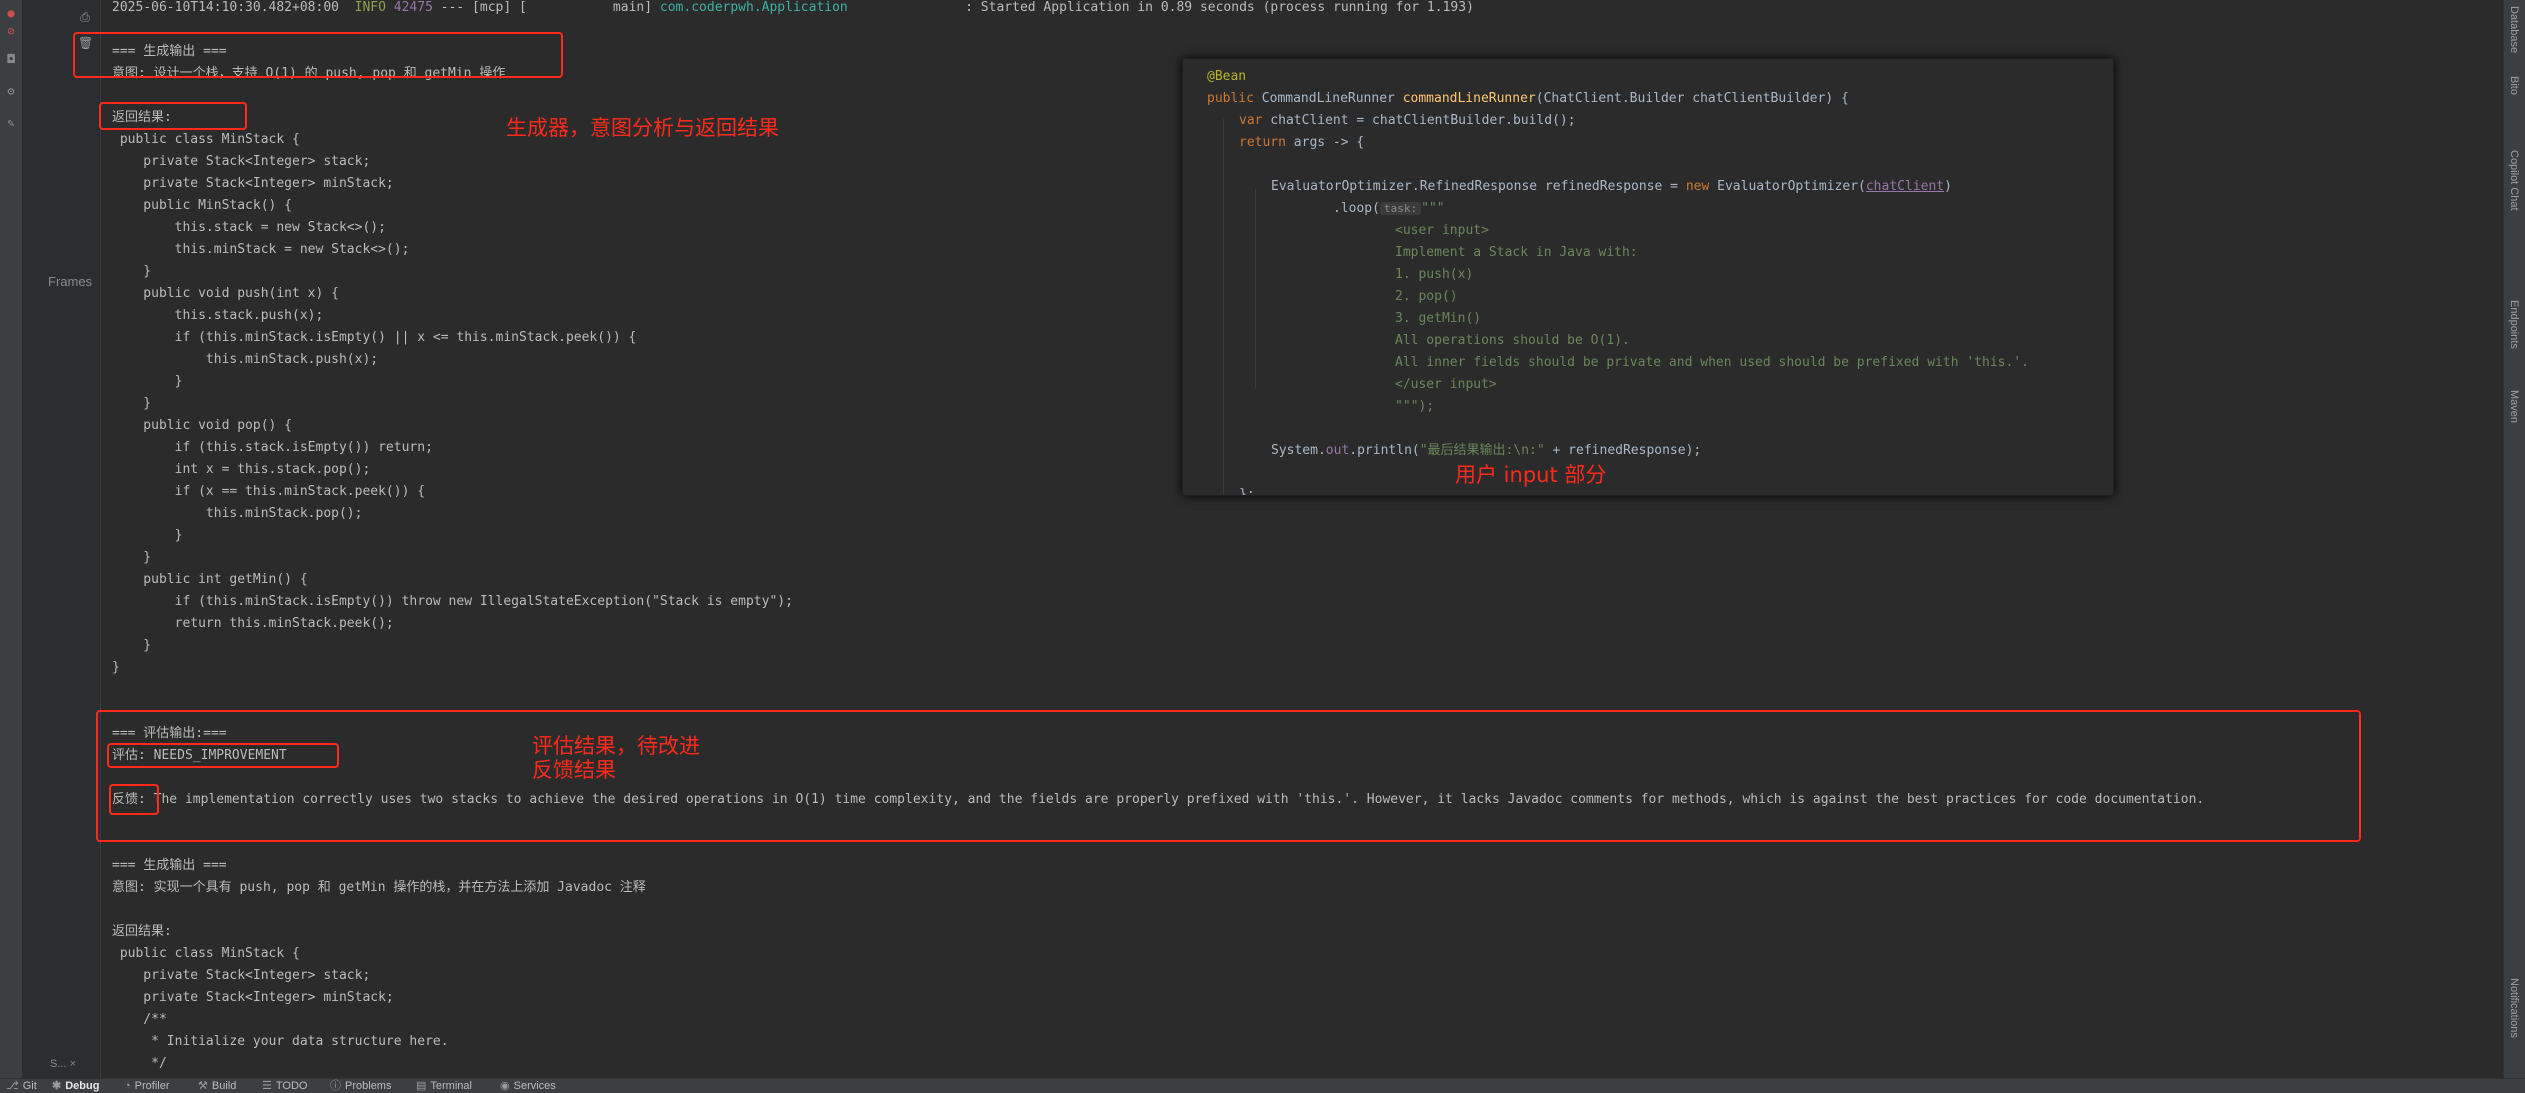 This screenshot has width=2525, height=1093. I want to click on tab-terminal: ▤ Terminal, so click(444, 1086).